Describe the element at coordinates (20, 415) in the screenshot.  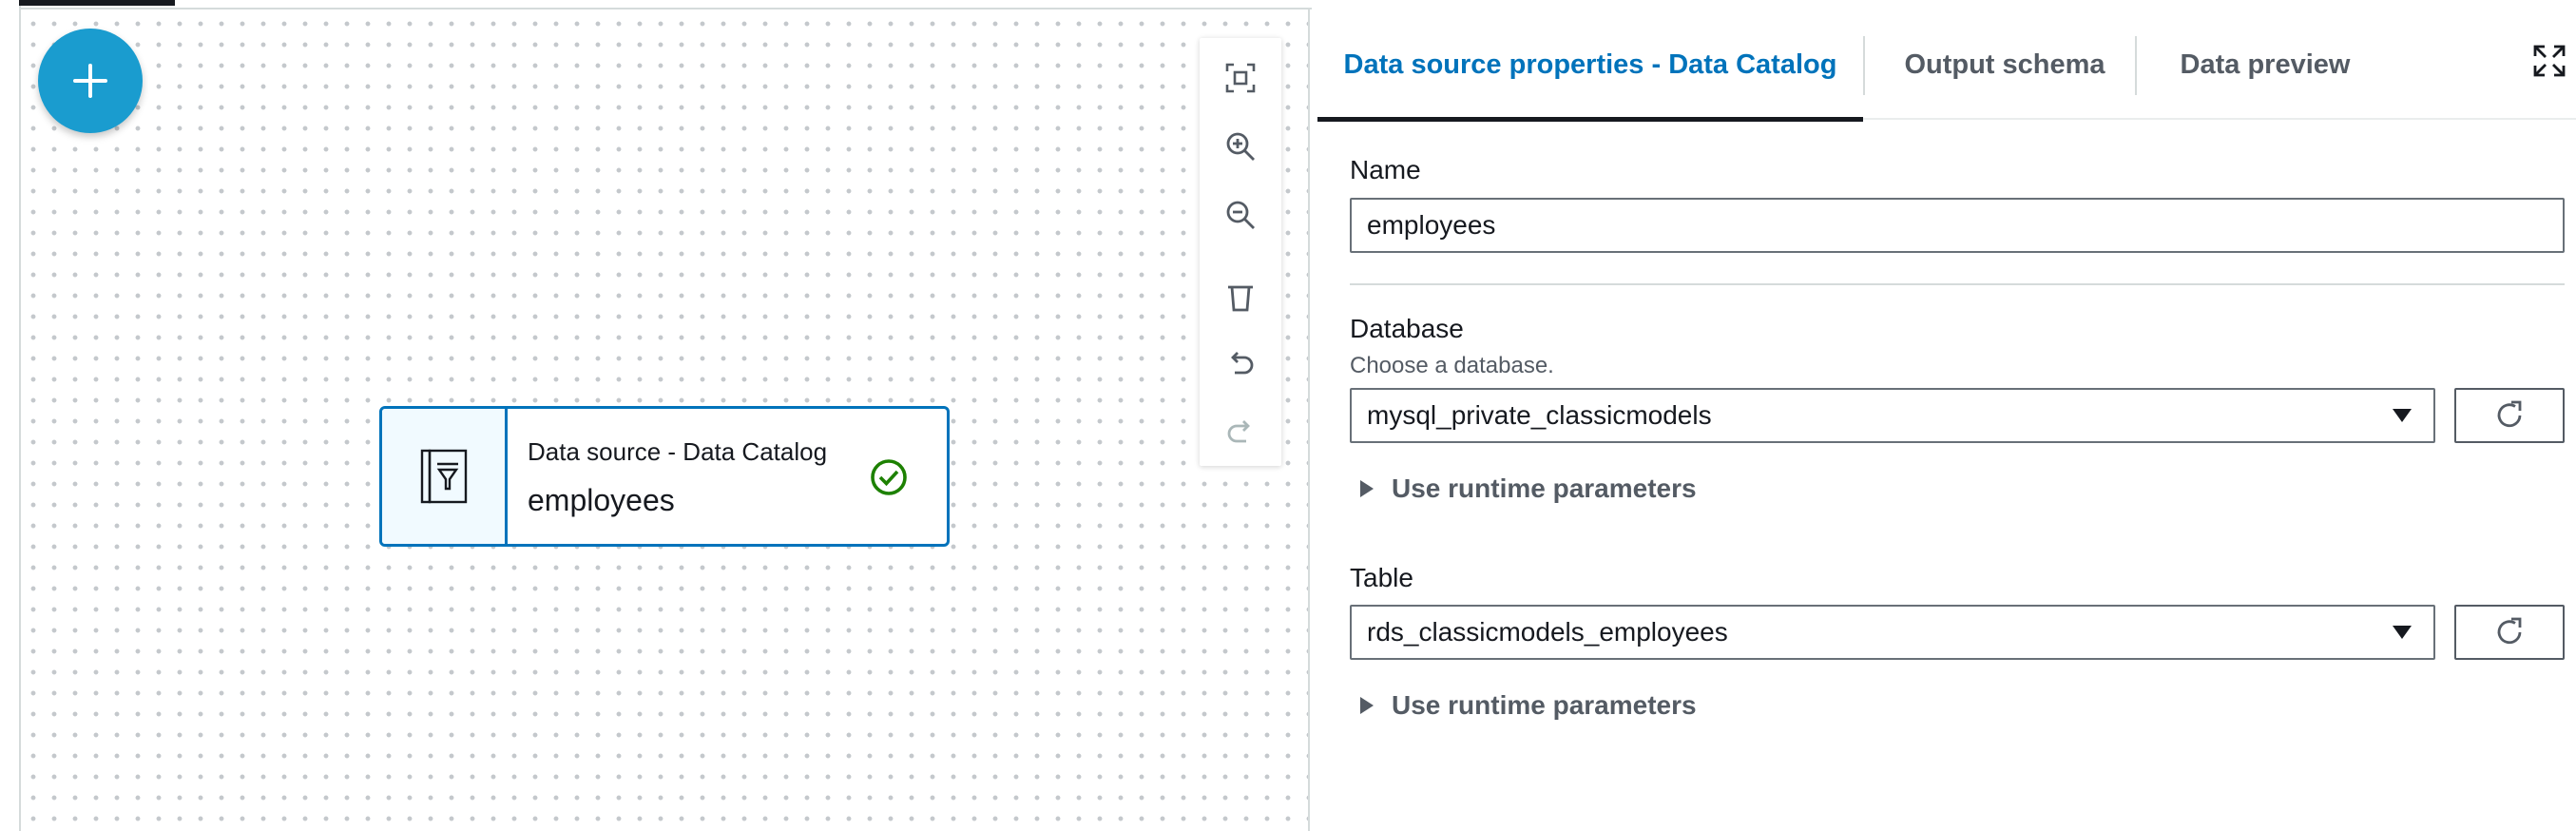
I see `canvas-left-border` at that location.